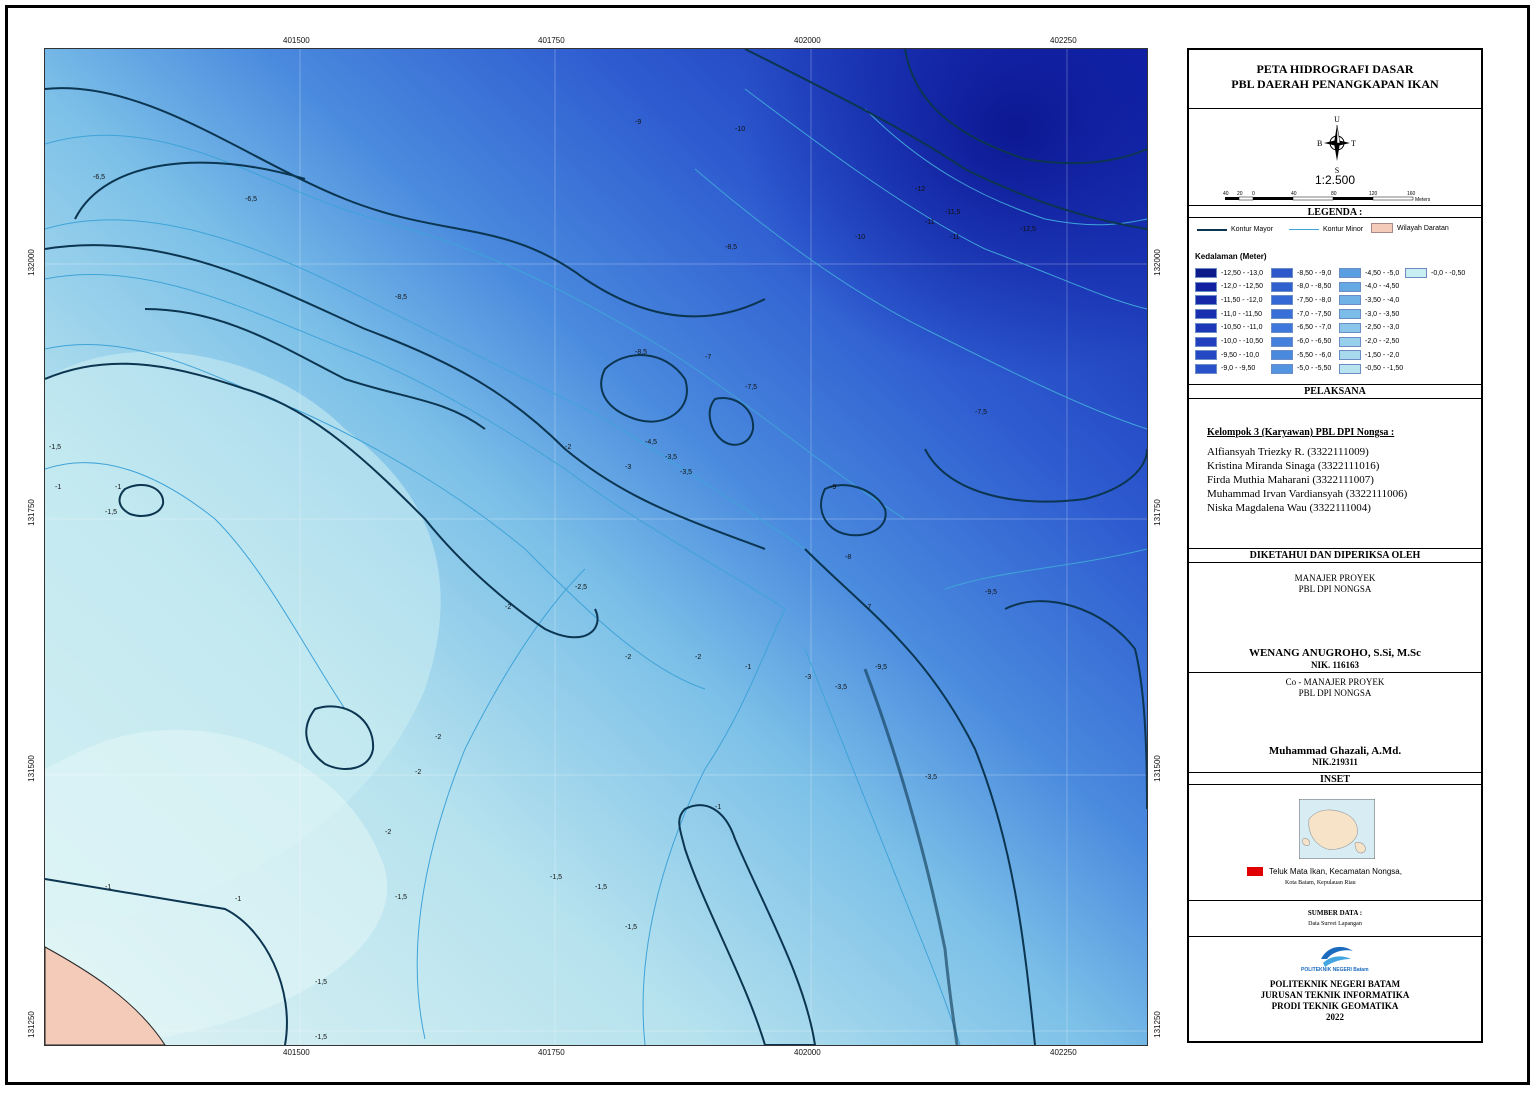 This screenshot has width=1539, height=1094. I want to click on member-item: Firda Muthia Maharani (3322111007), so click(1290, 480).